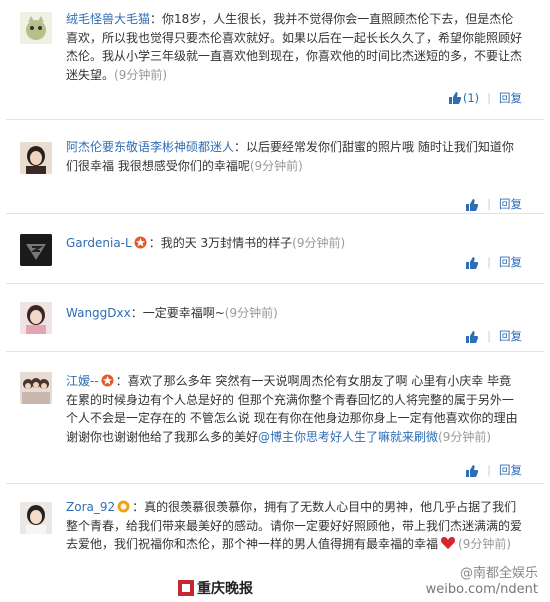 The image size is (550, 602). Describe the element at coordinates (481, 589) in the screenshot. I see `watermark-url: weibo.com/ndent` at that location.